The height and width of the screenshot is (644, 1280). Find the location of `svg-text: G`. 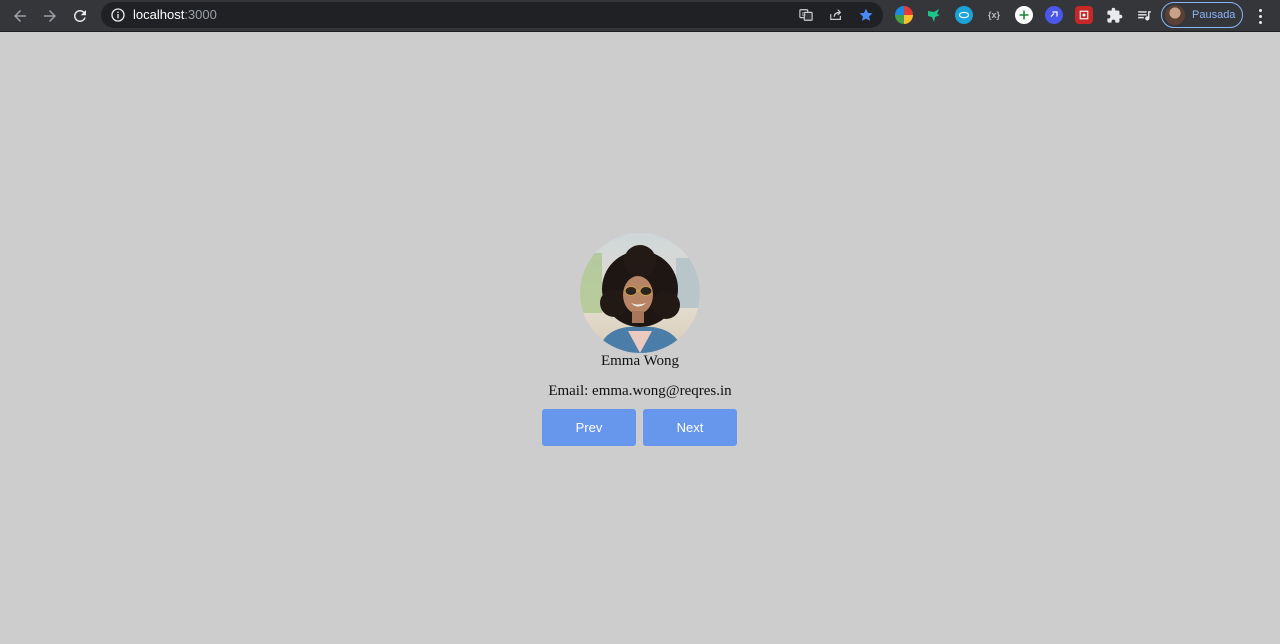

svg-text: G is located at coordinates (804, 15).